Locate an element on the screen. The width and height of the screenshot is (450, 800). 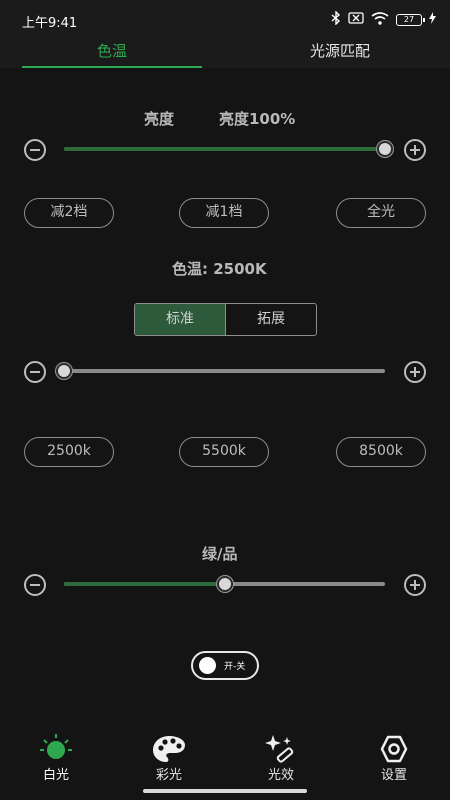
cct-mode-segmented-control: 标准 拓展 is located at coordinates (225, 319).